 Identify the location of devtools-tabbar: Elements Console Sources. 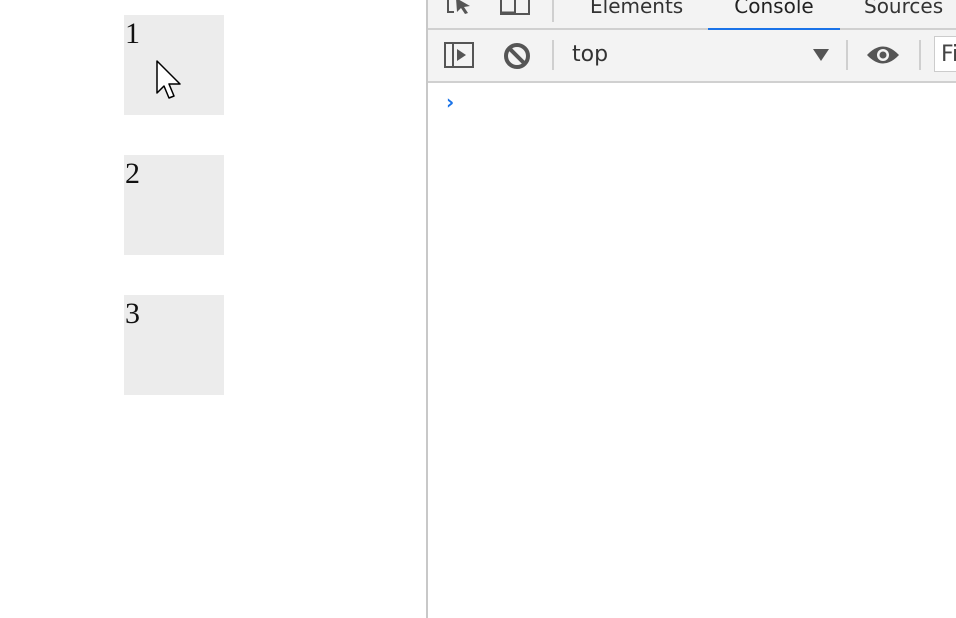
(692, 15).